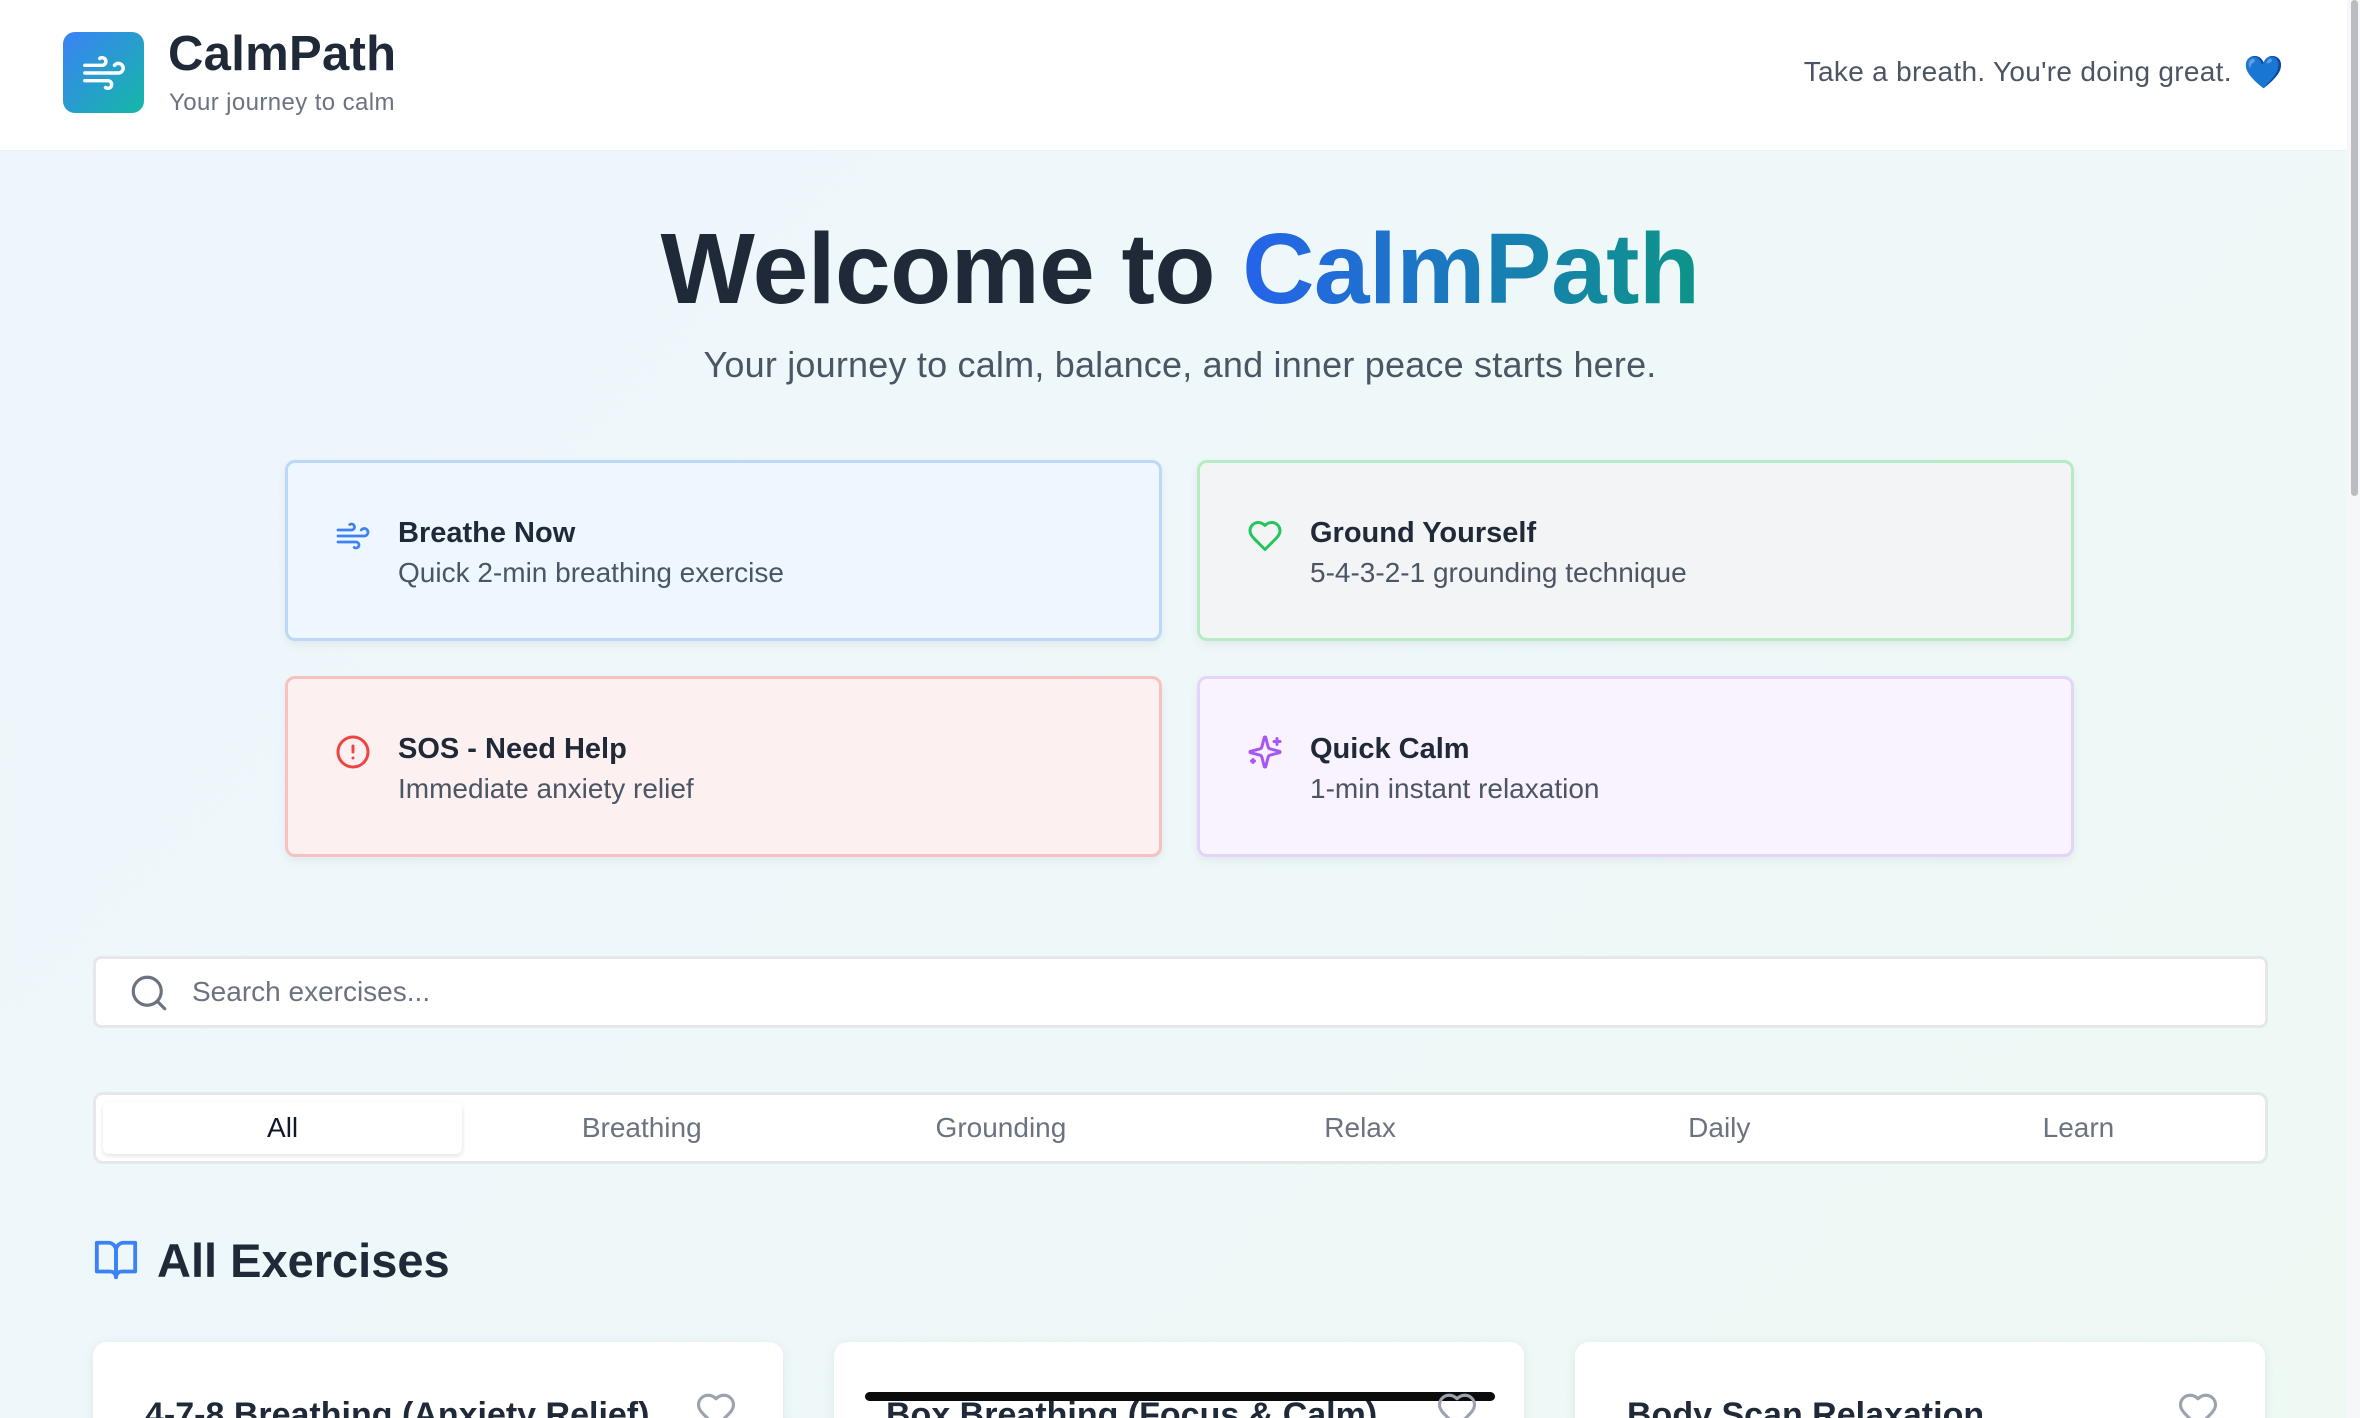 The image size is (2360, 1418). I want to click on quick-action-title: Breathe Now, so click(487, 533).